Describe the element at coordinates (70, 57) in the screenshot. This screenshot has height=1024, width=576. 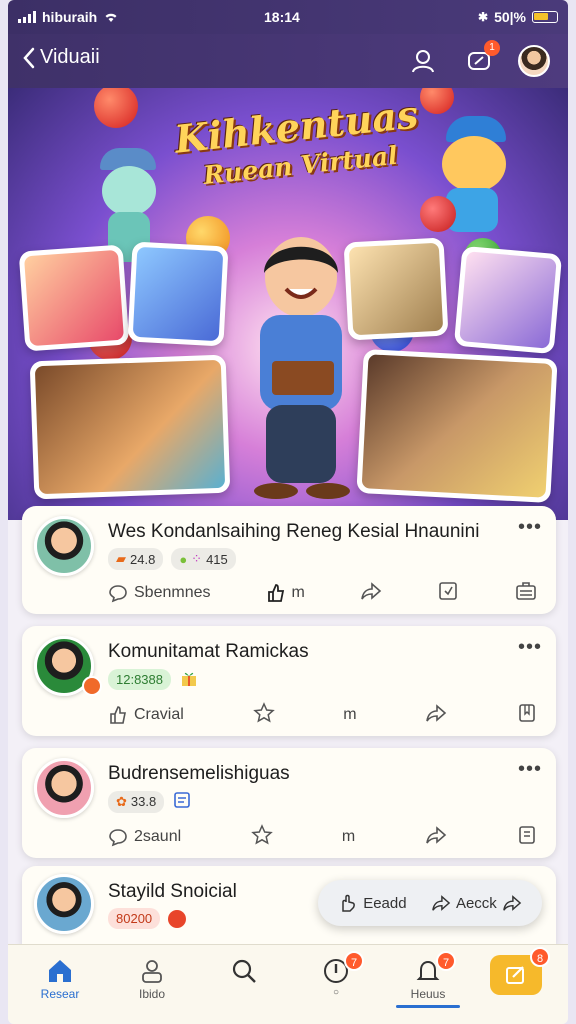
I see `back-label: Viduaii` at that location.